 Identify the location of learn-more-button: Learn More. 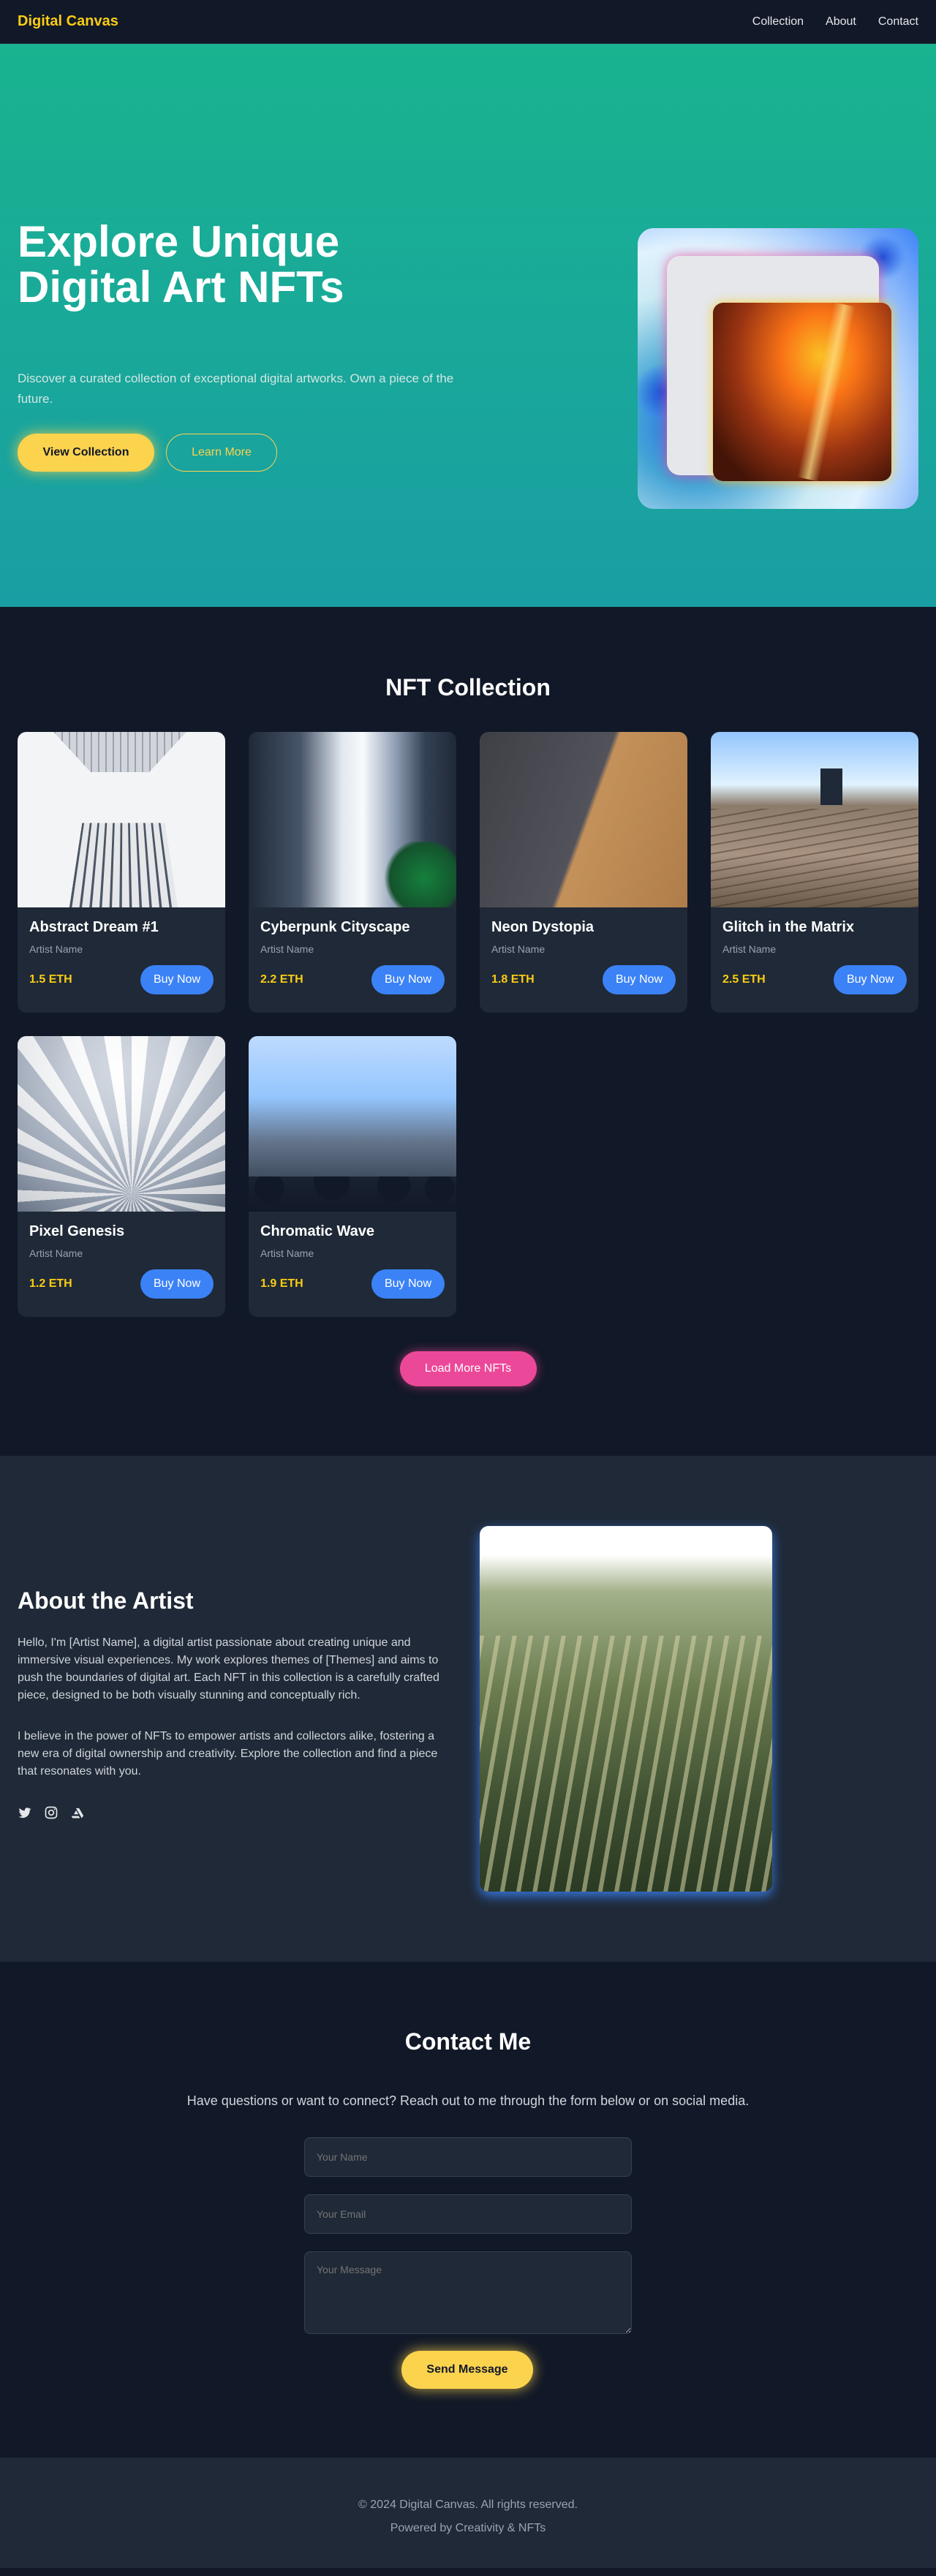
(221, 453).